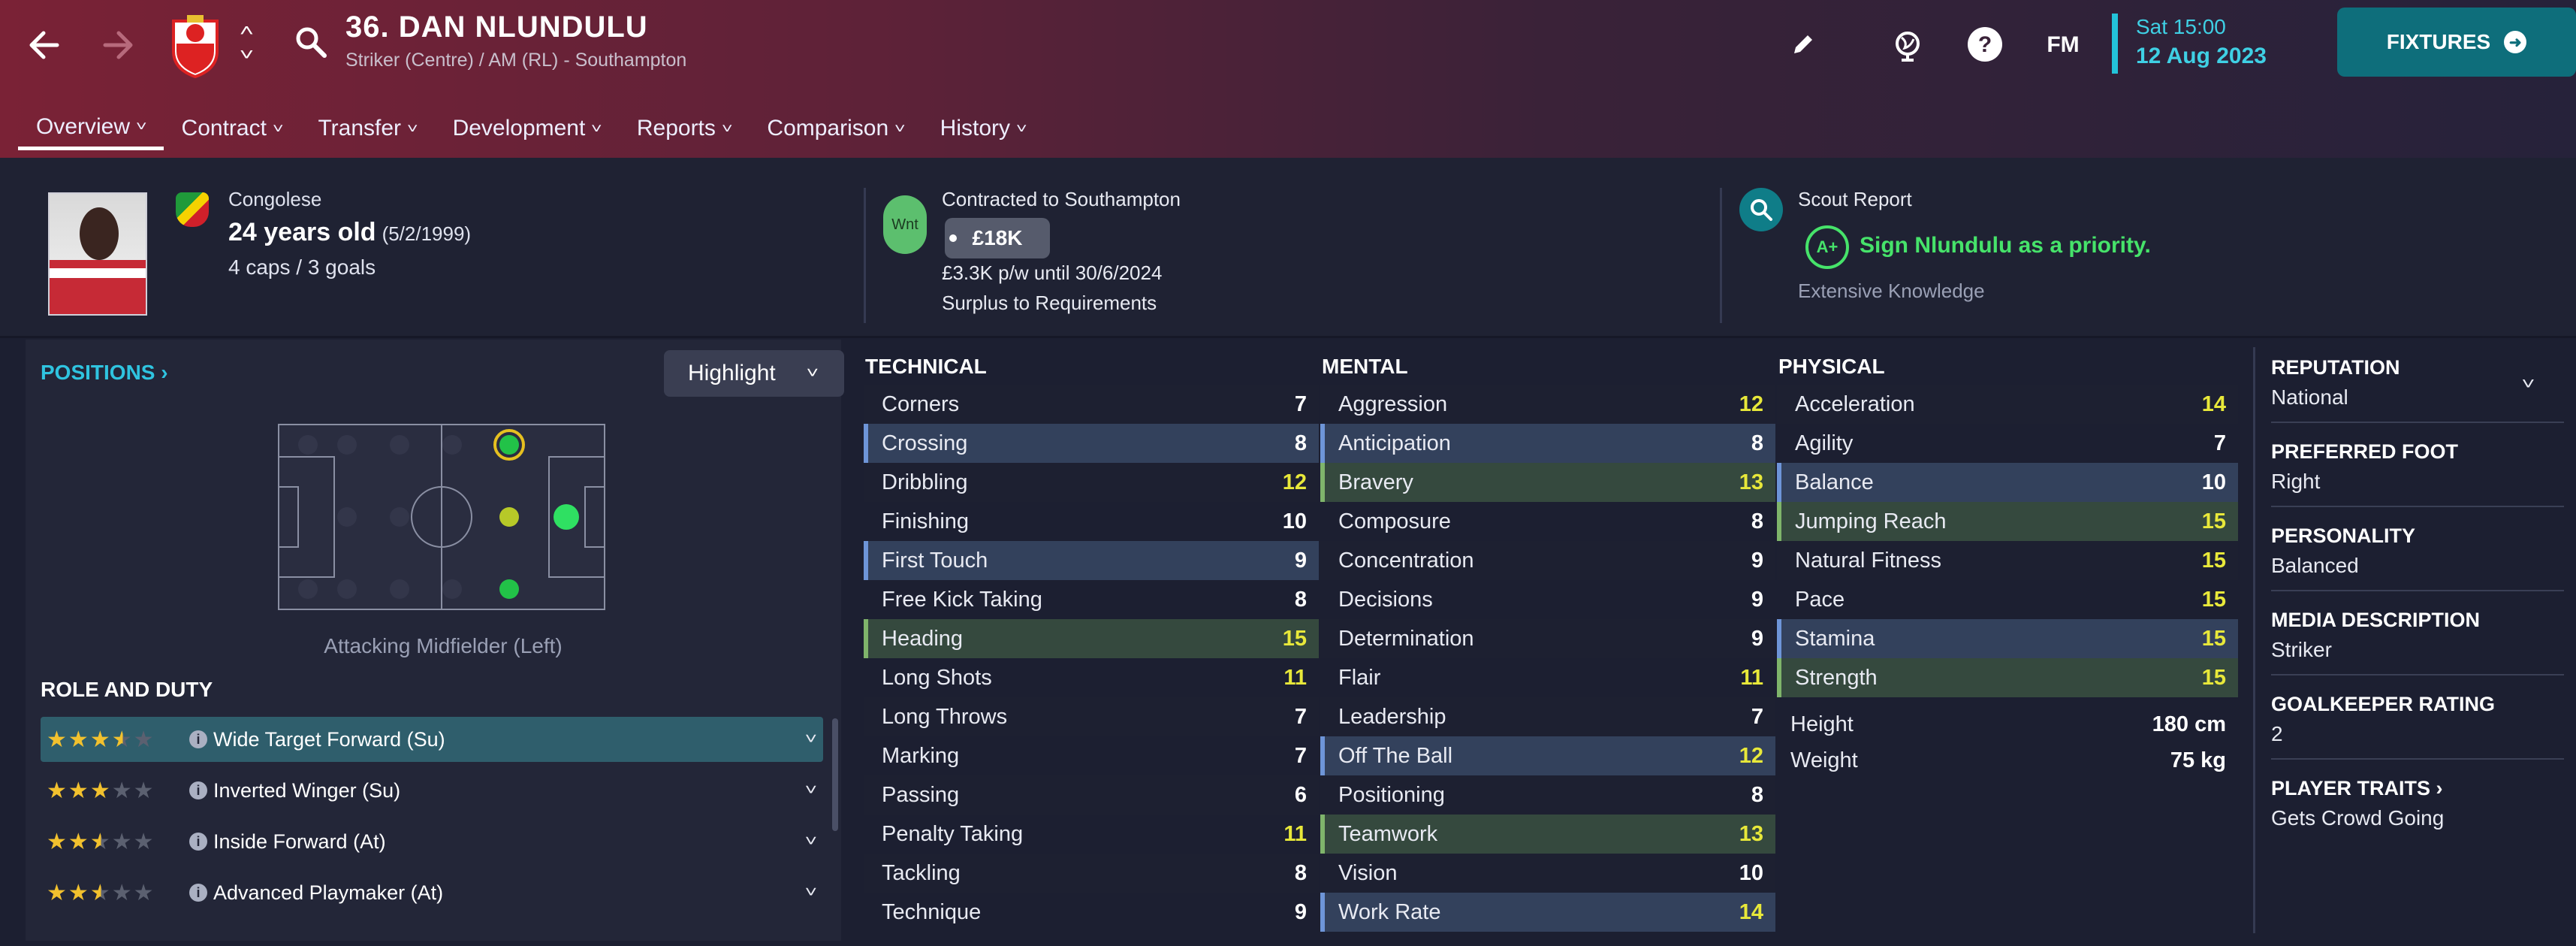  Describe the element at coordinates (1091, 600) in the screenshot. I see `attribute-row: Free Kick Taking 8` at that location.